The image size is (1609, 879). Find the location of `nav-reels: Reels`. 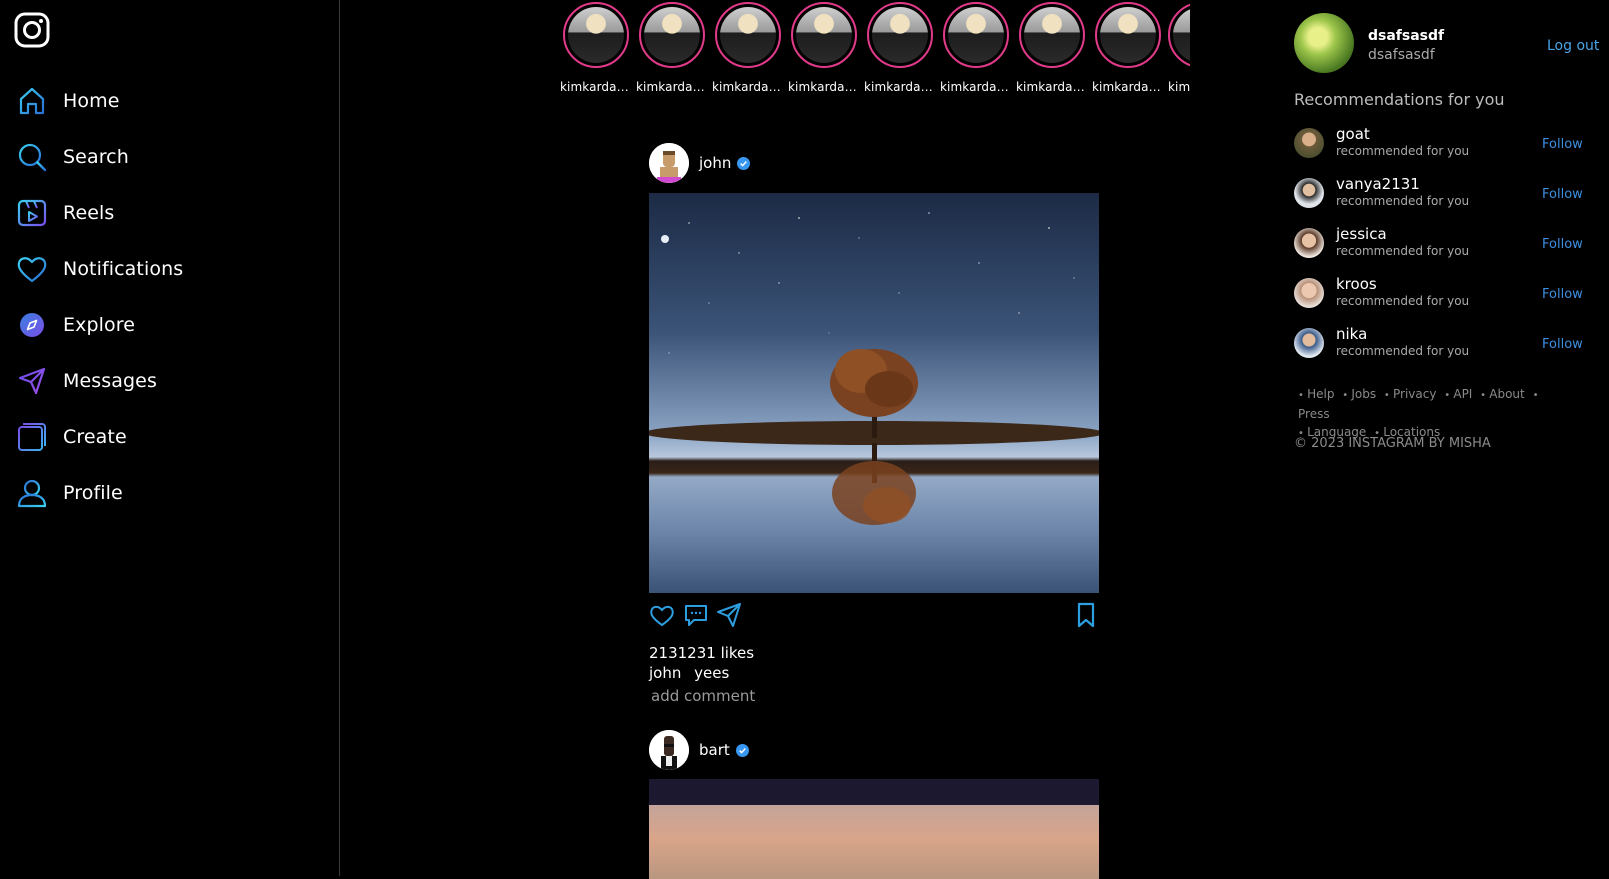

nav-reels: Reels is located at coordinates (65, 213).